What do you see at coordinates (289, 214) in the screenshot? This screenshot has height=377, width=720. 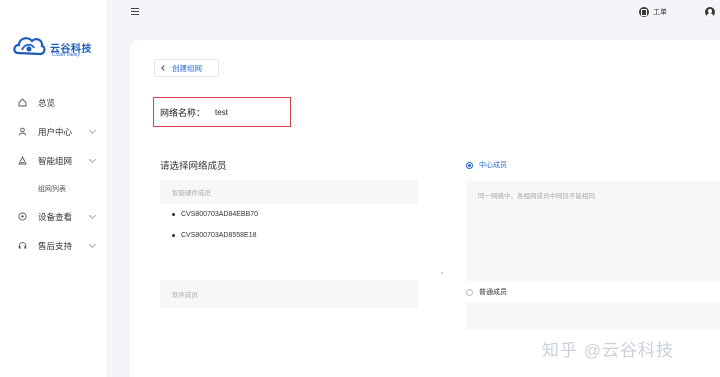 I see `list-item: CVS800703AD84EBB70` at bounding box center [289, 214].